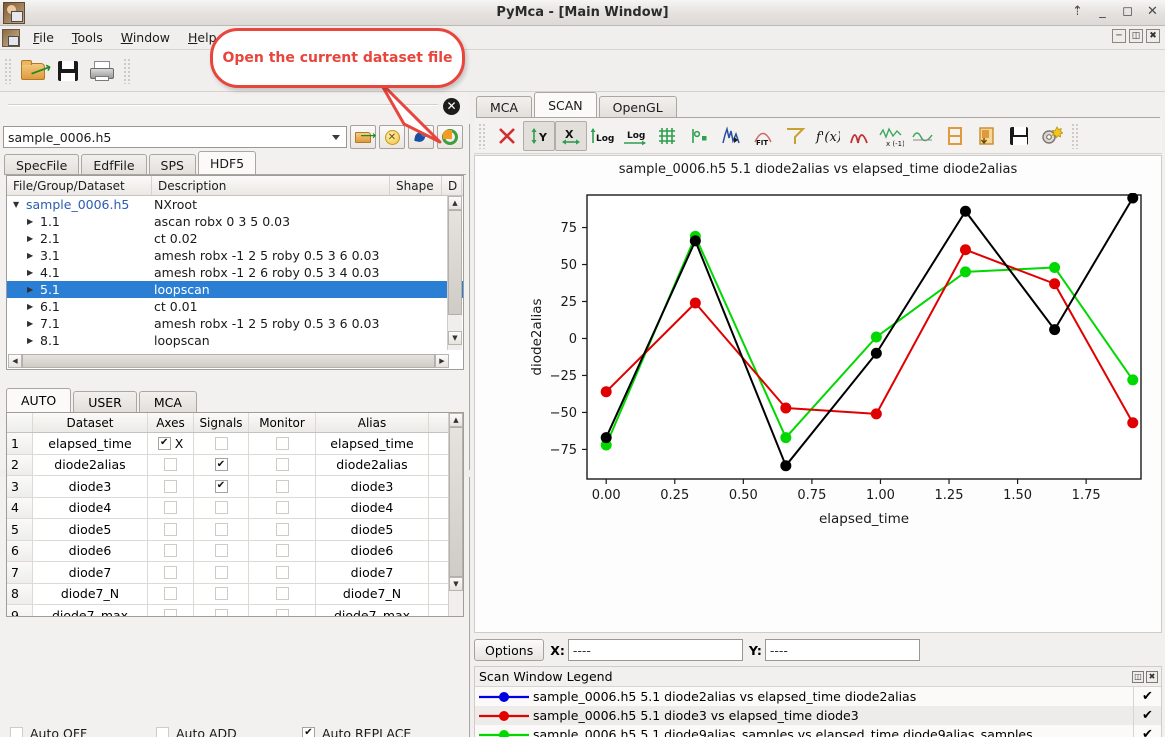  I want to click on dataset-vertical-scrollbar: ▲ ▼, so click(455, 514).